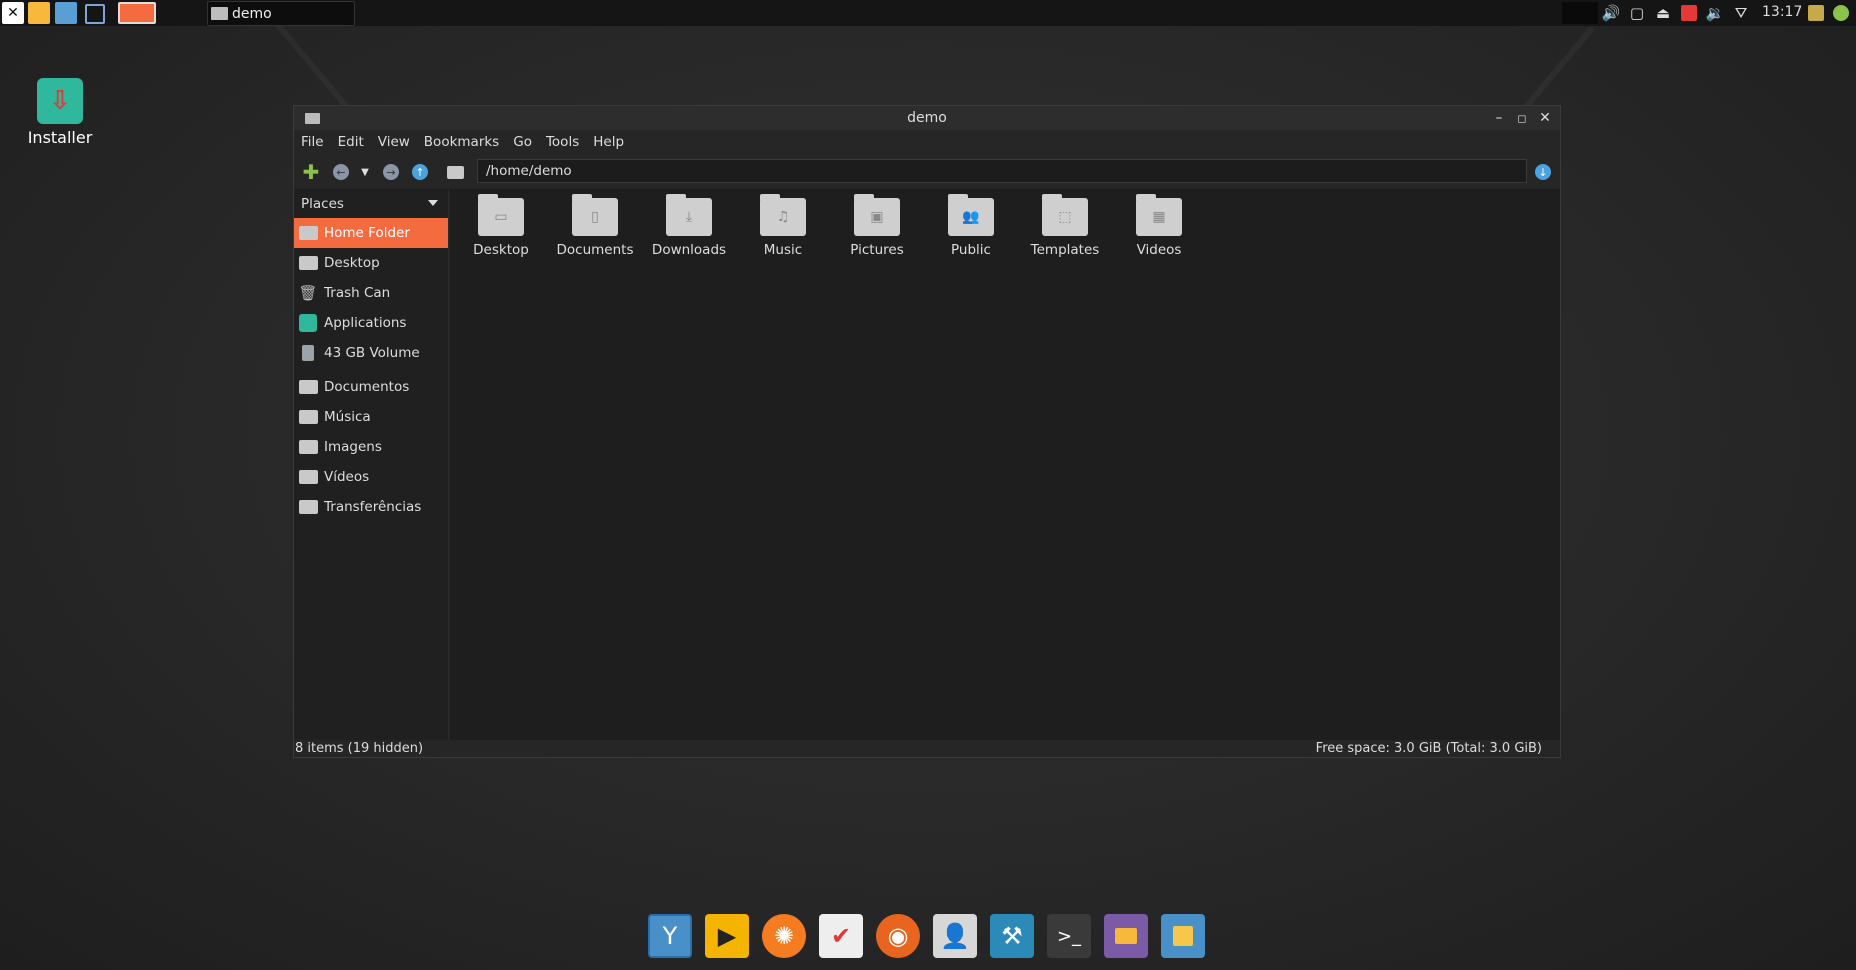 This screenshot has height=970, width=1856. What do you see at coordinates (1012, 936) in the screenshot?
I see `settings-tools-icon: ⚒` at bounding box center [1012, 936].